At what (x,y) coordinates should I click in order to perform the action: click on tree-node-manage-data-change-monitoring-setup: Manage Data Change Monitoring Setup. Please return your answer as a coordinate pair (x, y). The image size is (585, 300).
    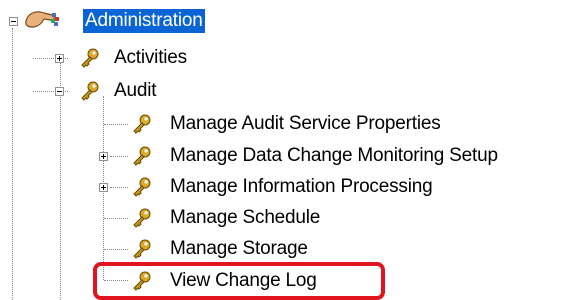
    Looking at the image, I should click on (292, 156).